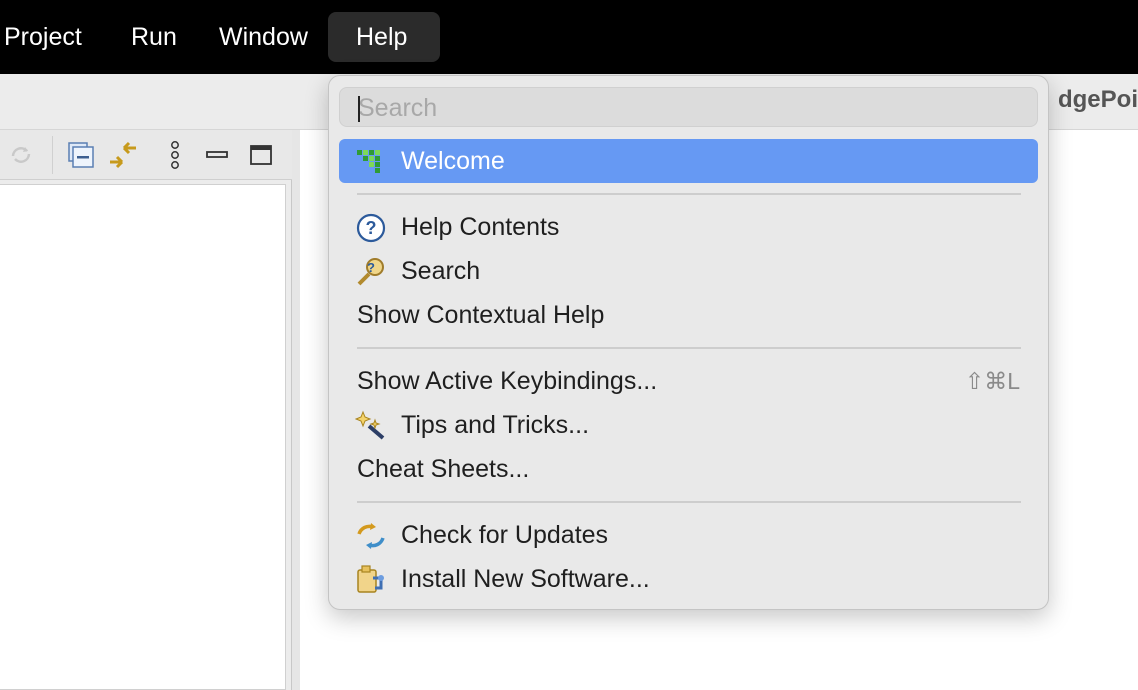 This screenshot has width=1138, height=690. I want to click on tips-icon, so click(370, 426).